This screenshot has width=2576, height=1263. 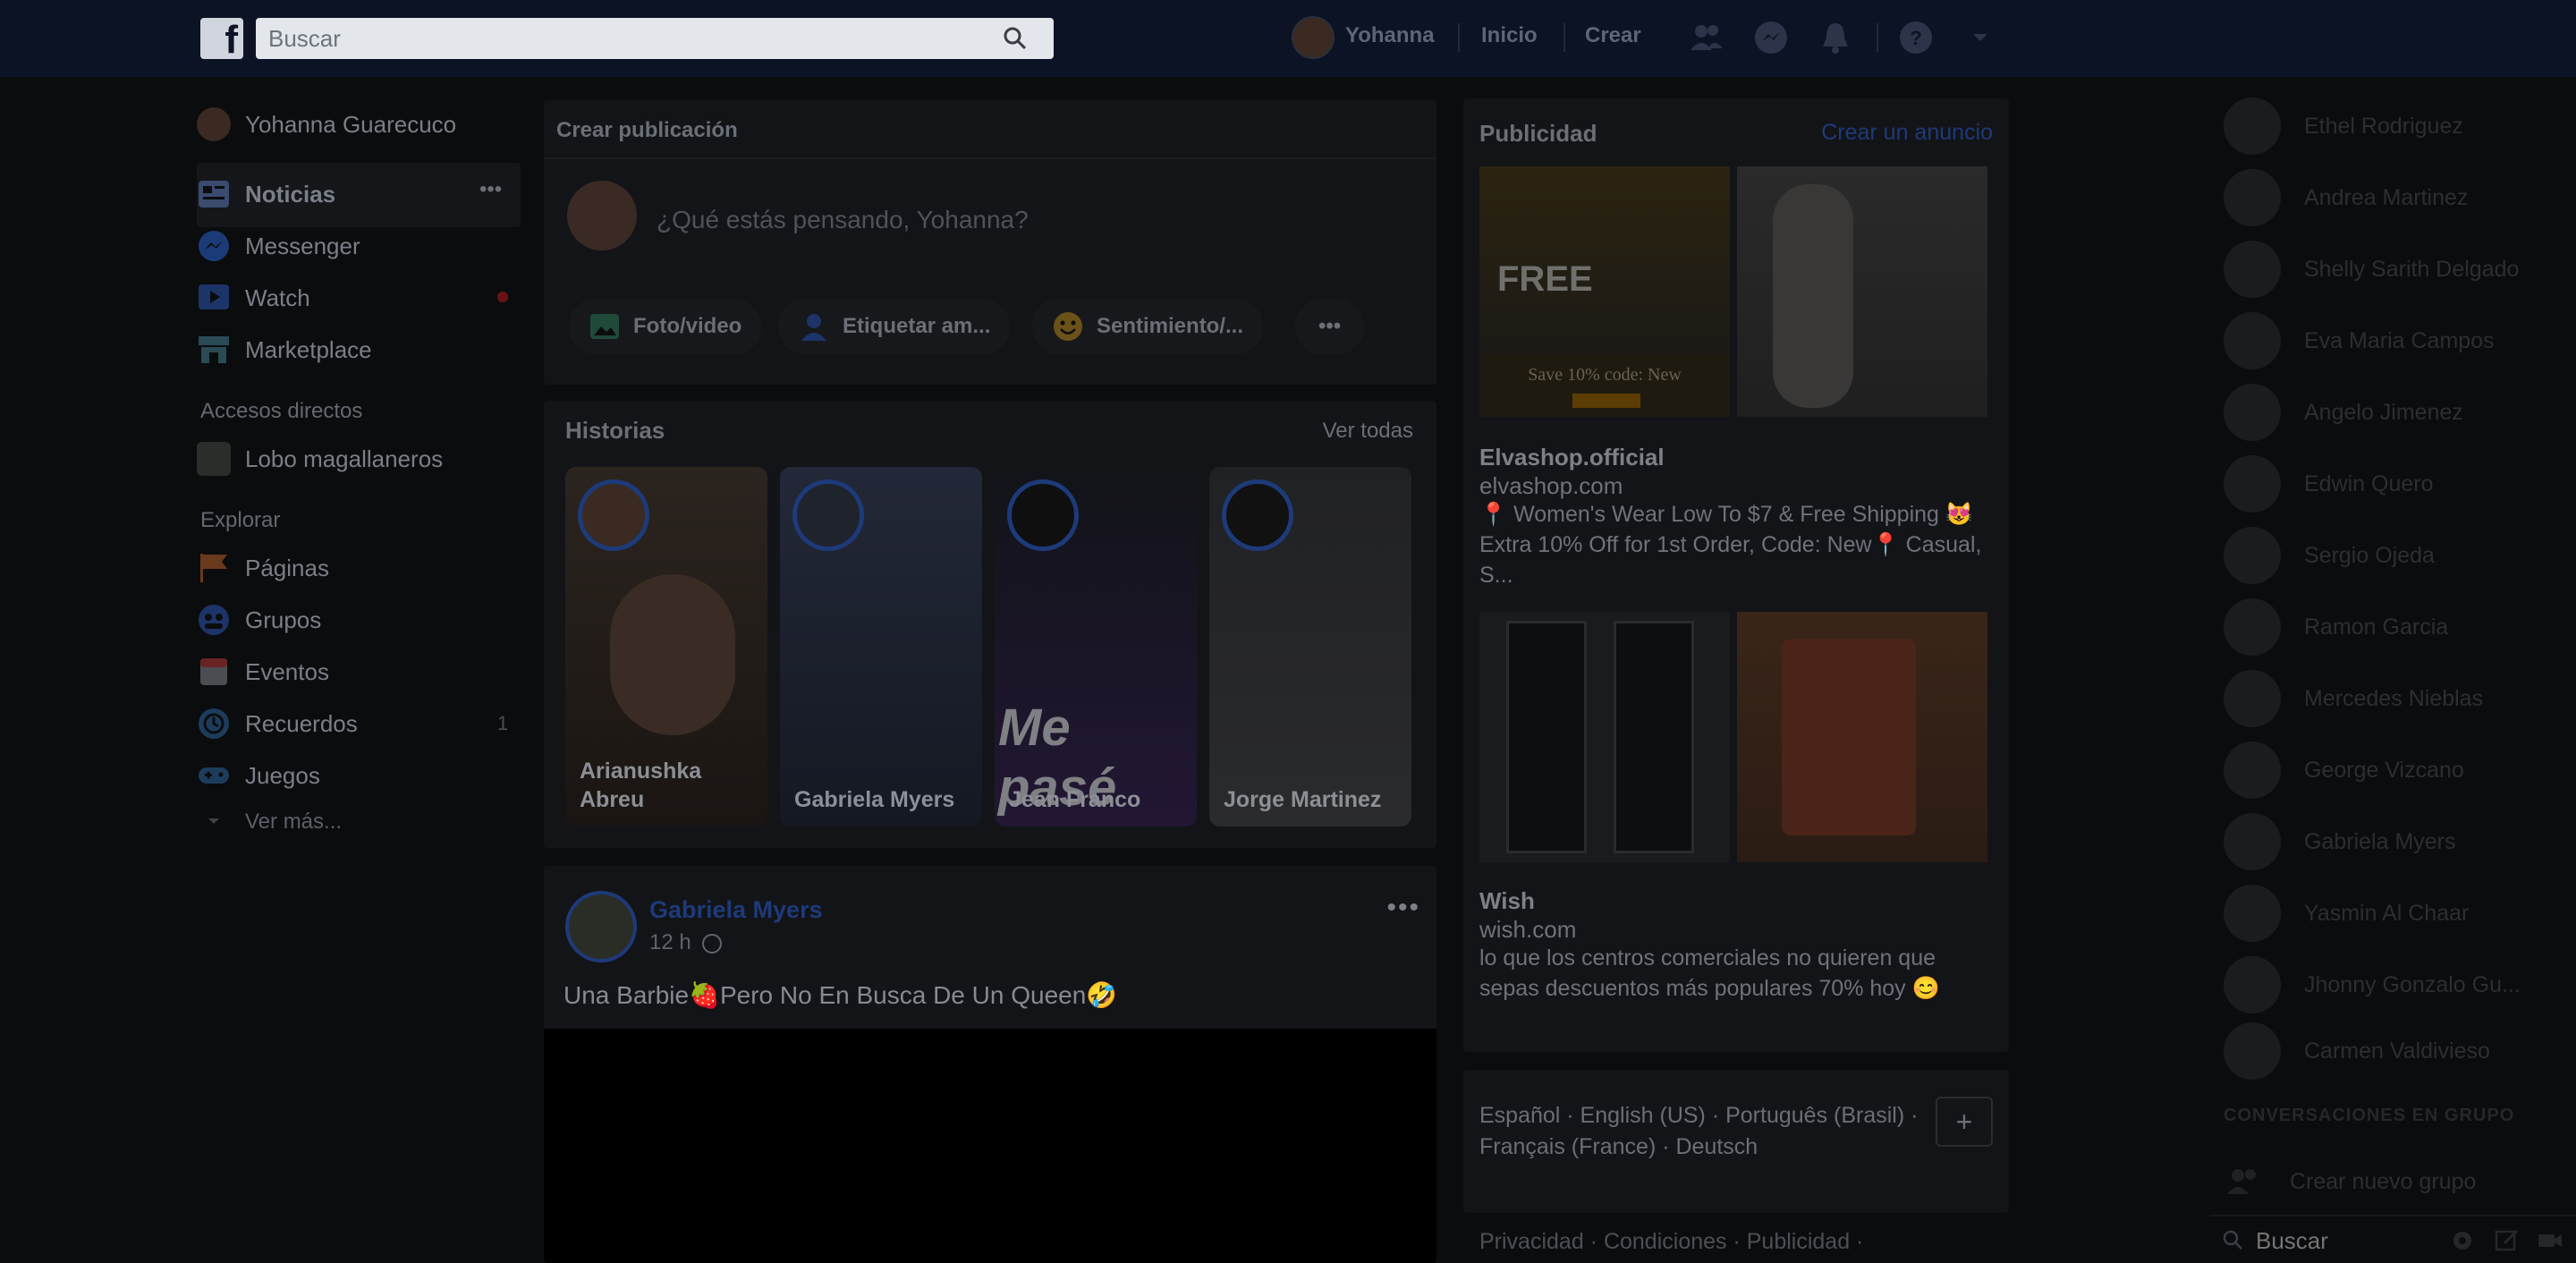 I want to click on compose-icon, so click(x=2507, y=1240).